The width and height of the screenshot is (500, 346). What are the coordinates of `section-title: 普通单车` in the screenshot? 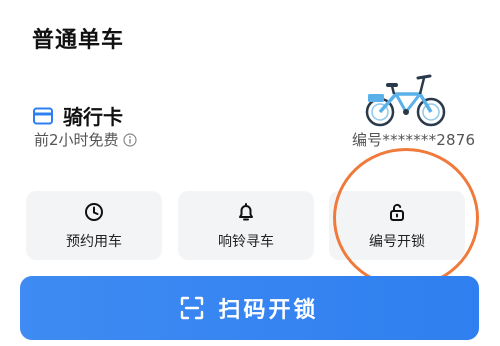 It's located at (78, 40).